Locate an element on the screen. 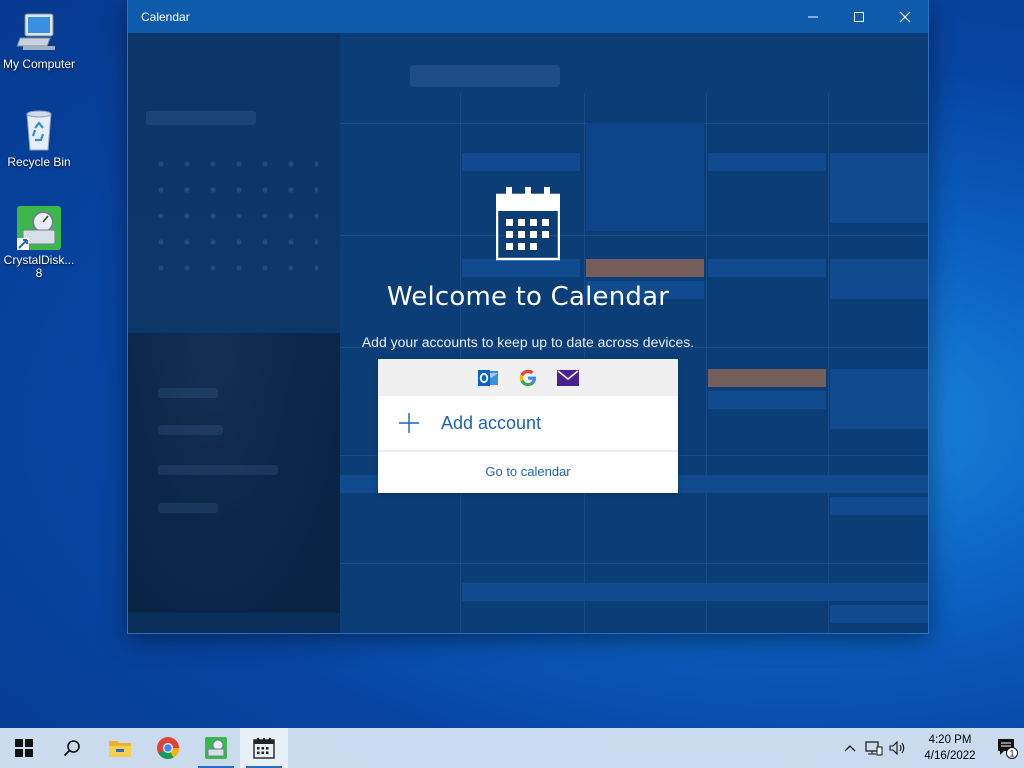 The width and height of the screenshot is (1024, 768). add-account-button: Add account is located at coordinates (528, 424).